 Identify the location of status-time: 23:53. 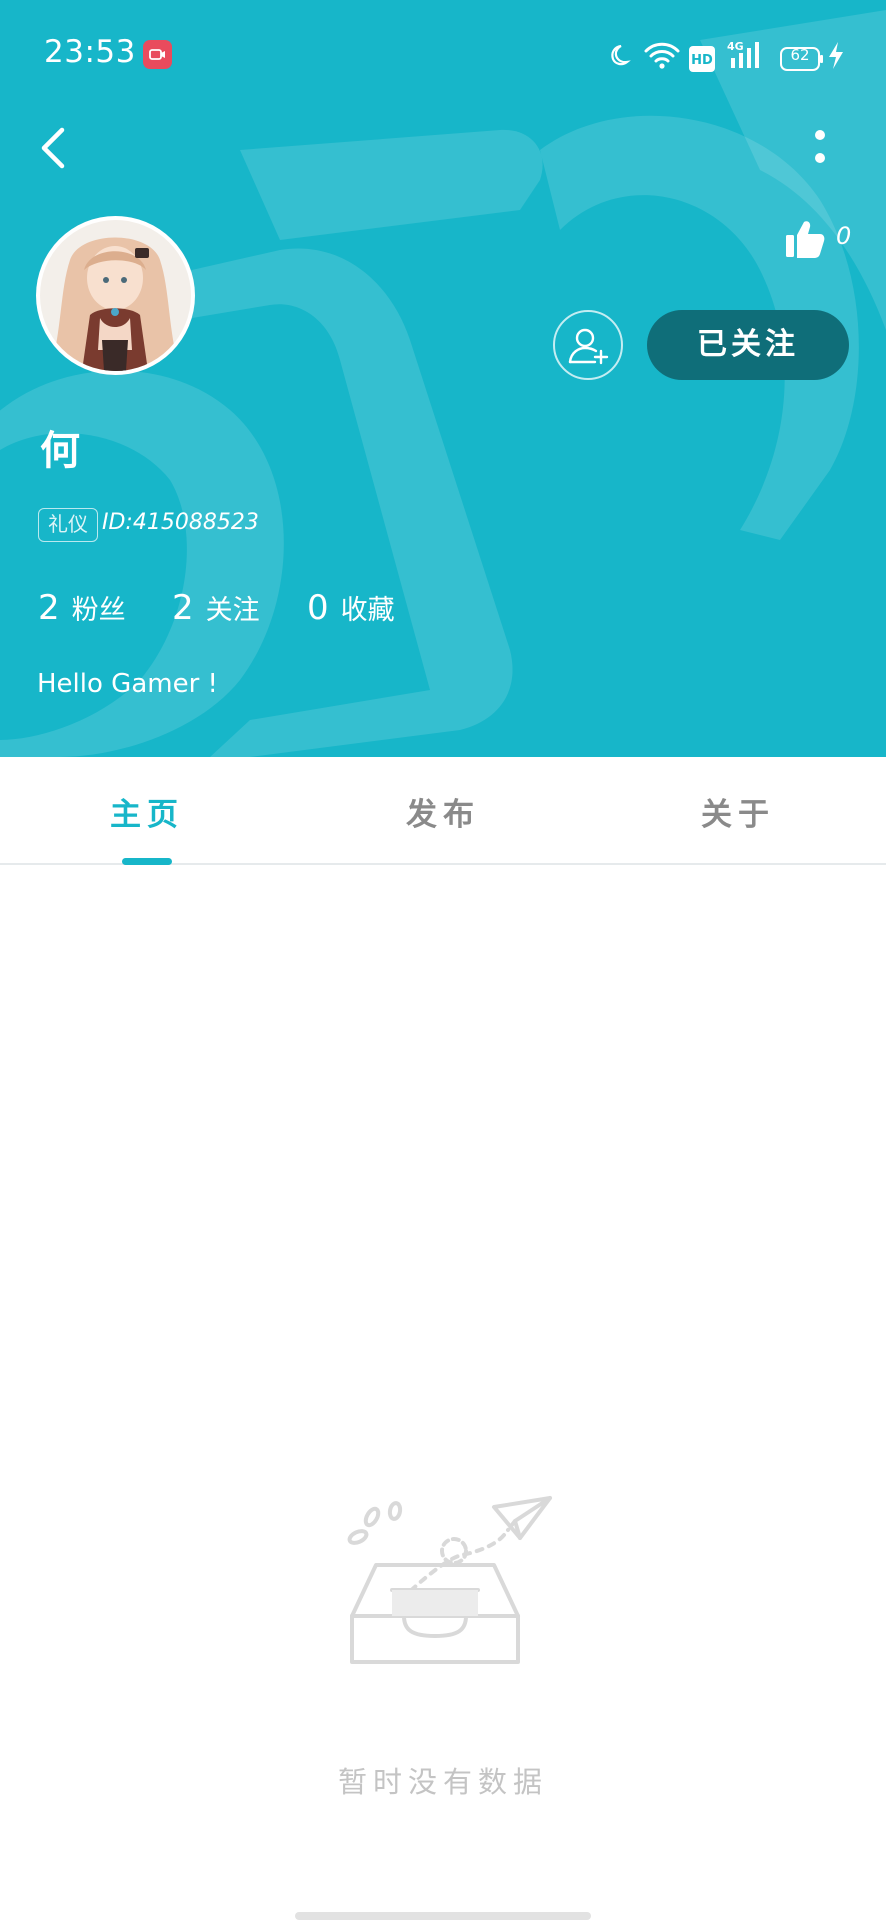
(90, 52).